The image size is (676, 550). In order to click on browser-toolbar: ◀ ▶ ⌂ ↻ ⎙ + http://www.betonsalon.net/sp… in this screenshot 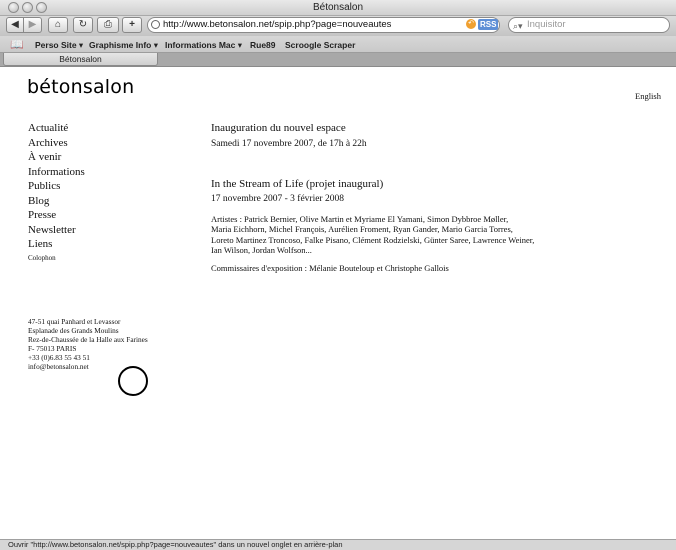, I will do `click(338, 26)`.